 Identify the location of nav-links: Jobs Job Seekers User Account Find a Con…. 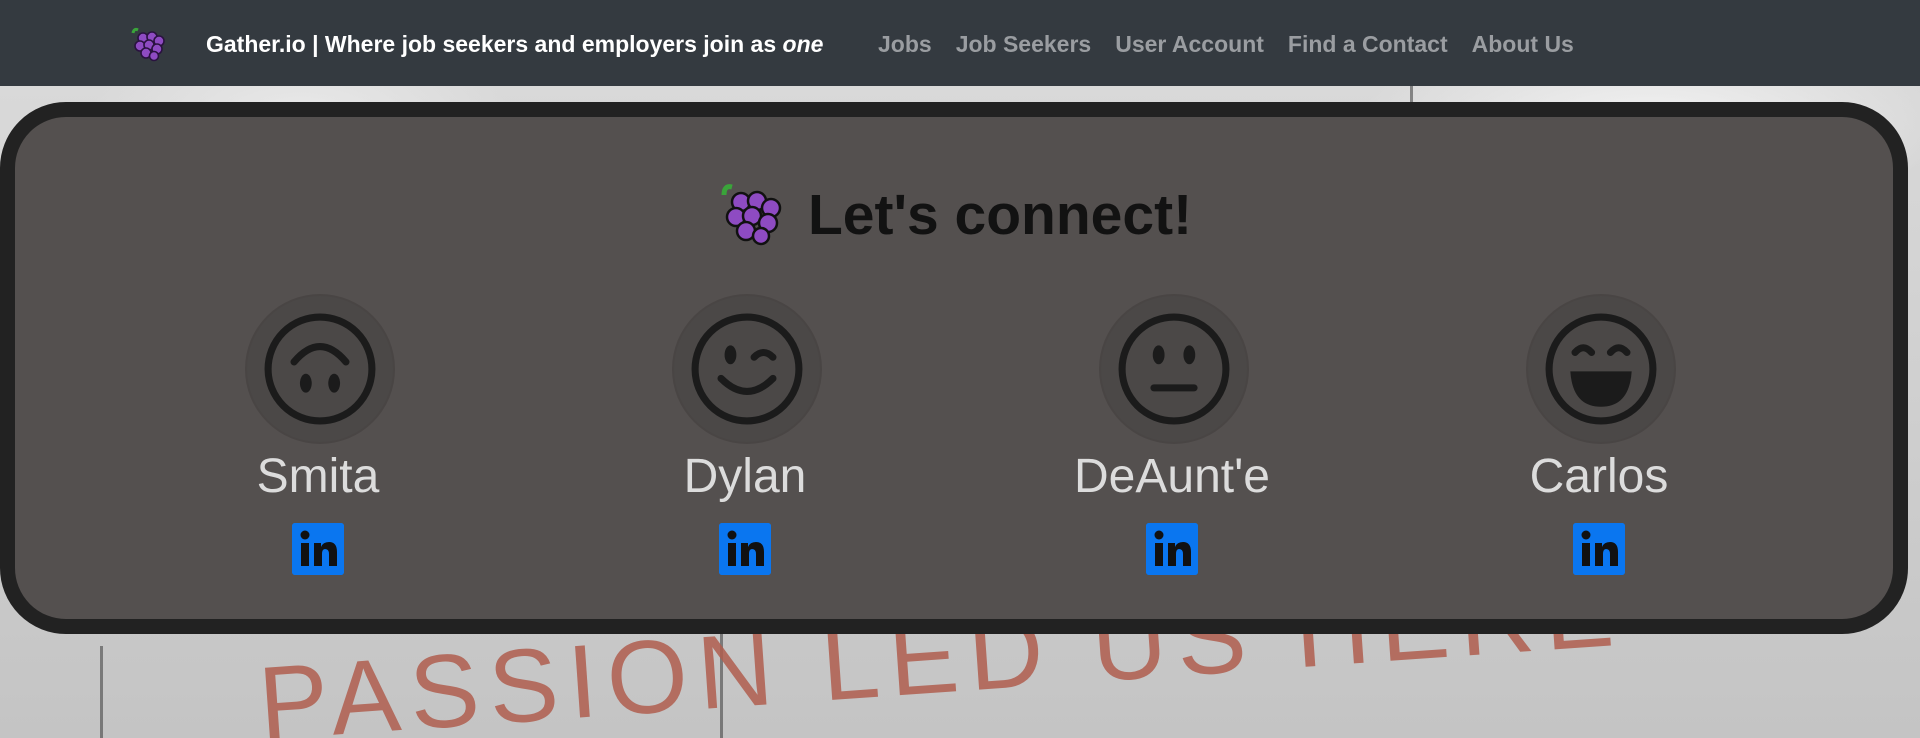
(1226, 44).